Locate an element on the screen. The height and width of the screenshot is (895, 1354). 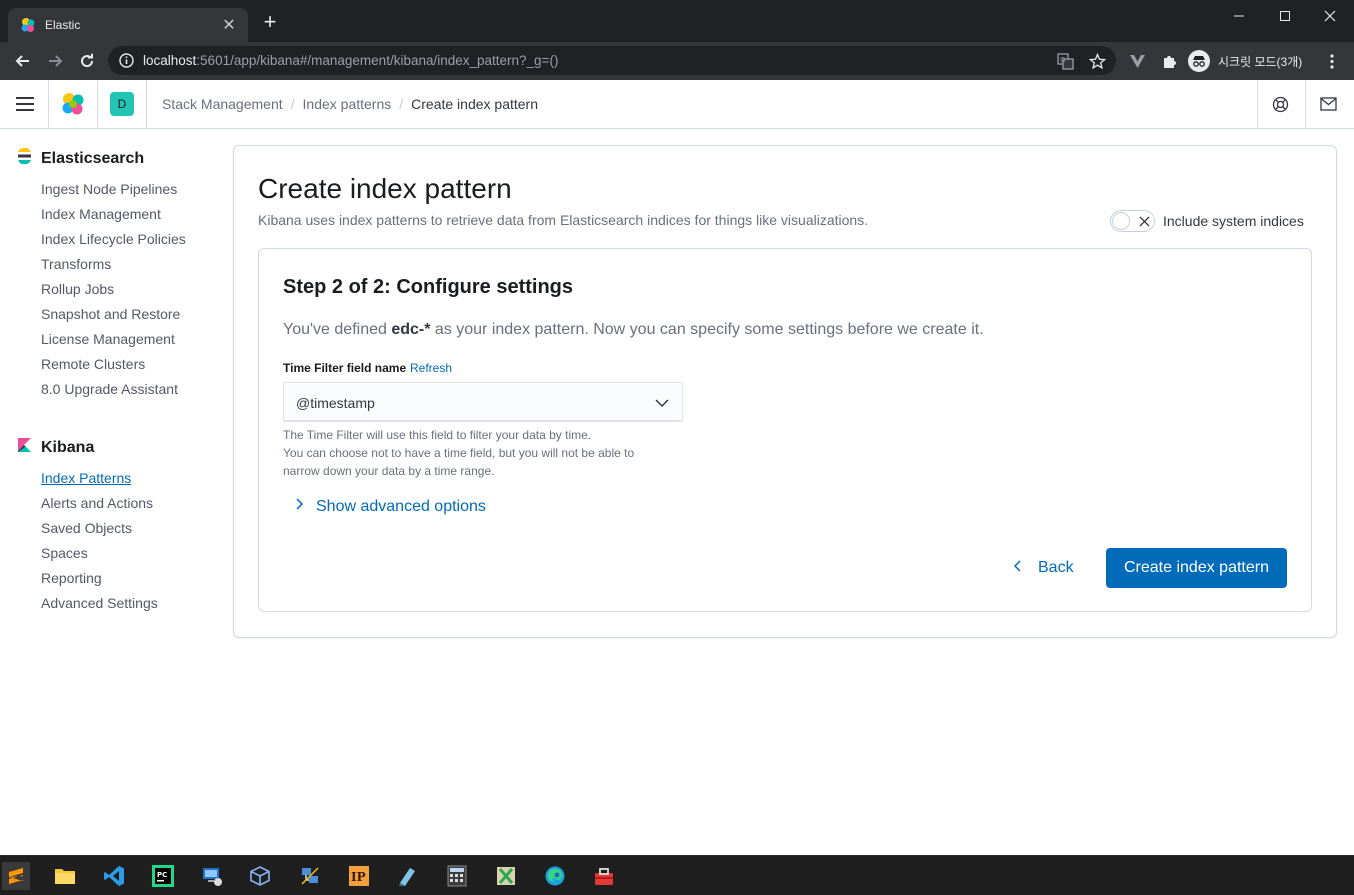
breadcrumb-stack-management: Stack Management is located at coordinates (222, 104).